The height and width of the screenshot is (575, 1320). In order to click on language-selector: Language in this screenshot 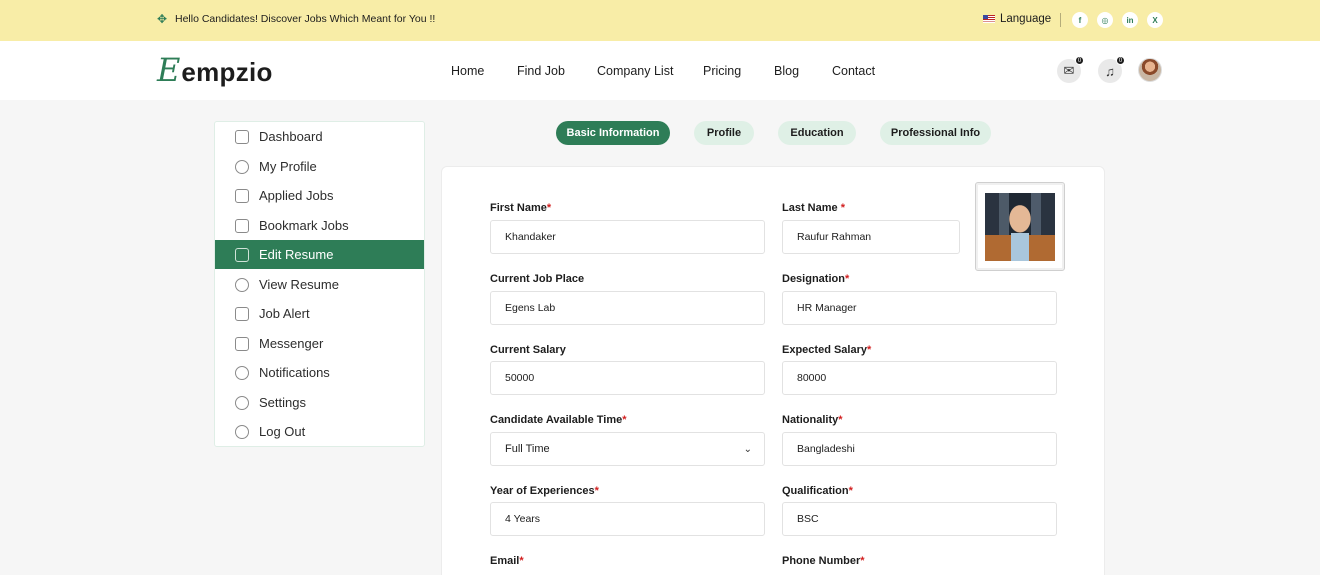, I will do `click(1017, 19)`.